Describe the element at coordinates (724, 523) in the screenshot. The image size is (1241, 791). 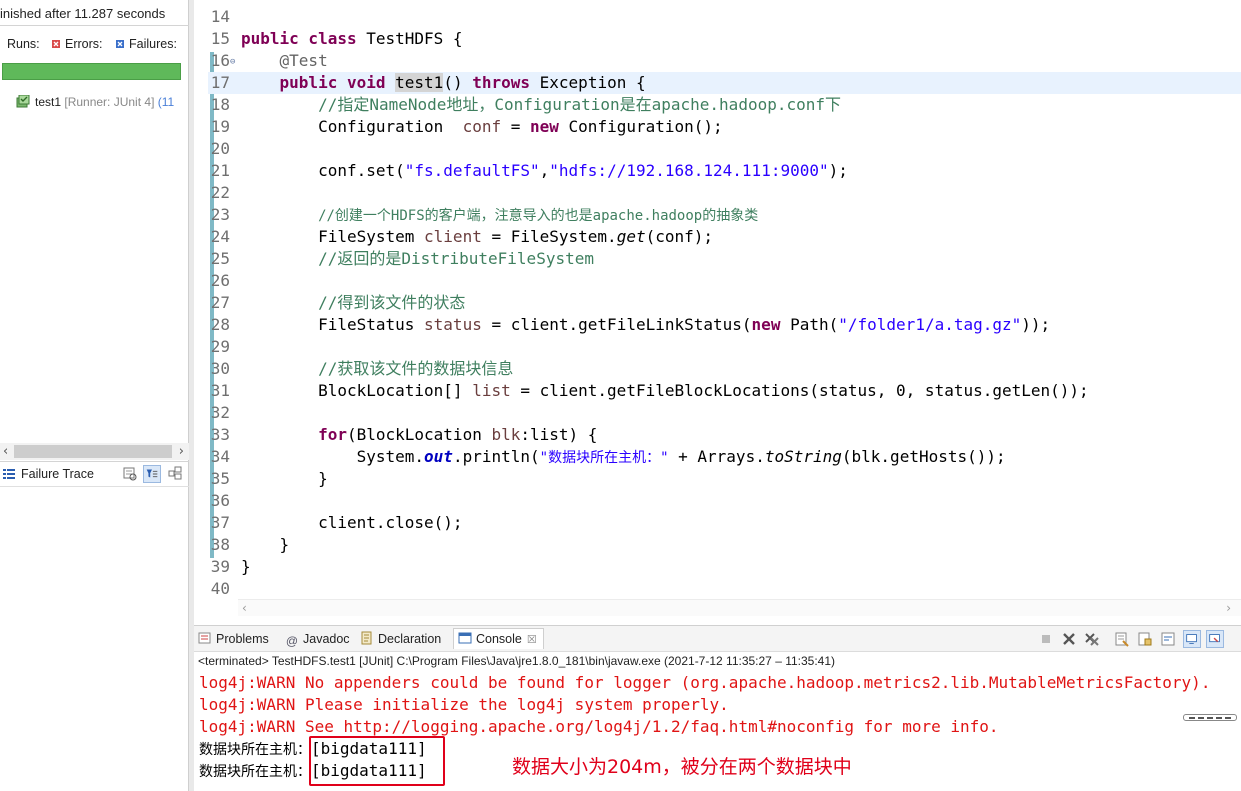
I see `code-line: 37 client.close();` at that location.